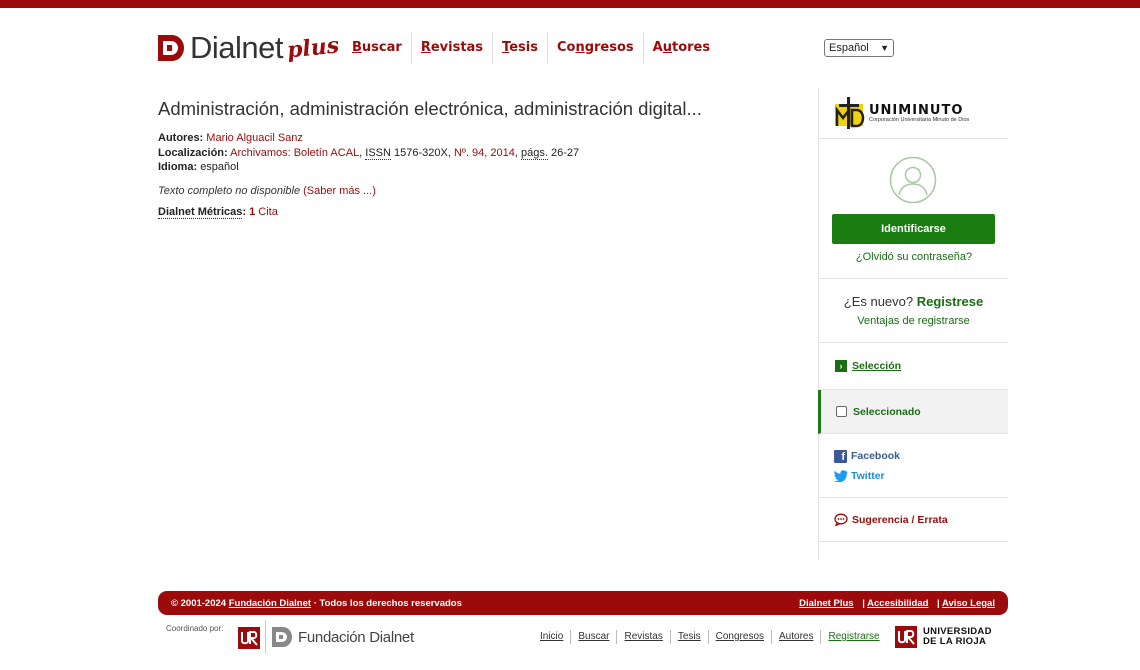 Image resolution: width=1140 pixels, height=670 pixels. Describe the element at coordinates (916, 110) in the screenshot. I see `institution-name: UNIMINUTO` at that location.